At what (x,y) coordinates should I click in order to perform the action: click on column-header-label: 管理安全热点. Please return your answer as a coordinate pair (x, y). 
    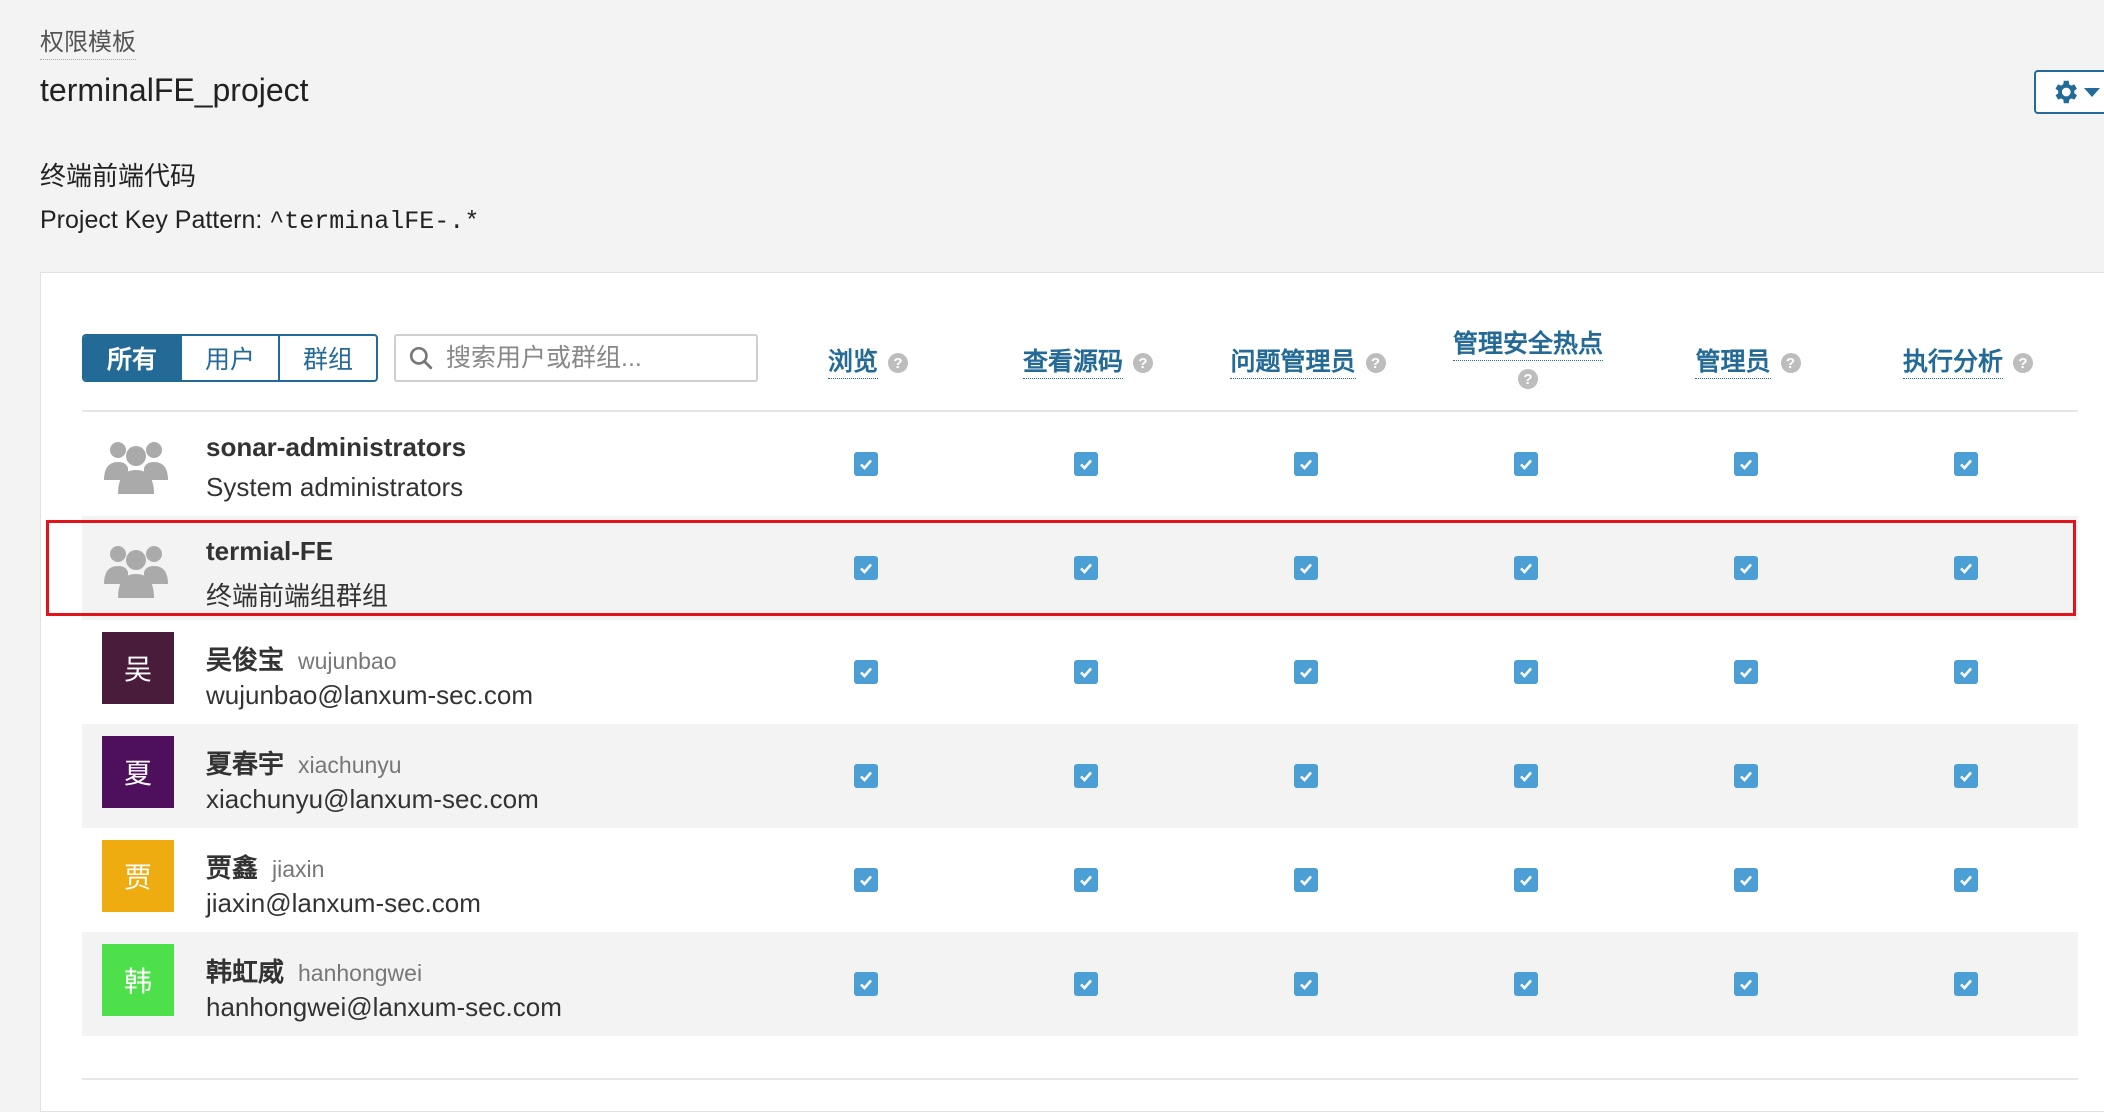
    Looking at the image, I should click on (1527, 345).